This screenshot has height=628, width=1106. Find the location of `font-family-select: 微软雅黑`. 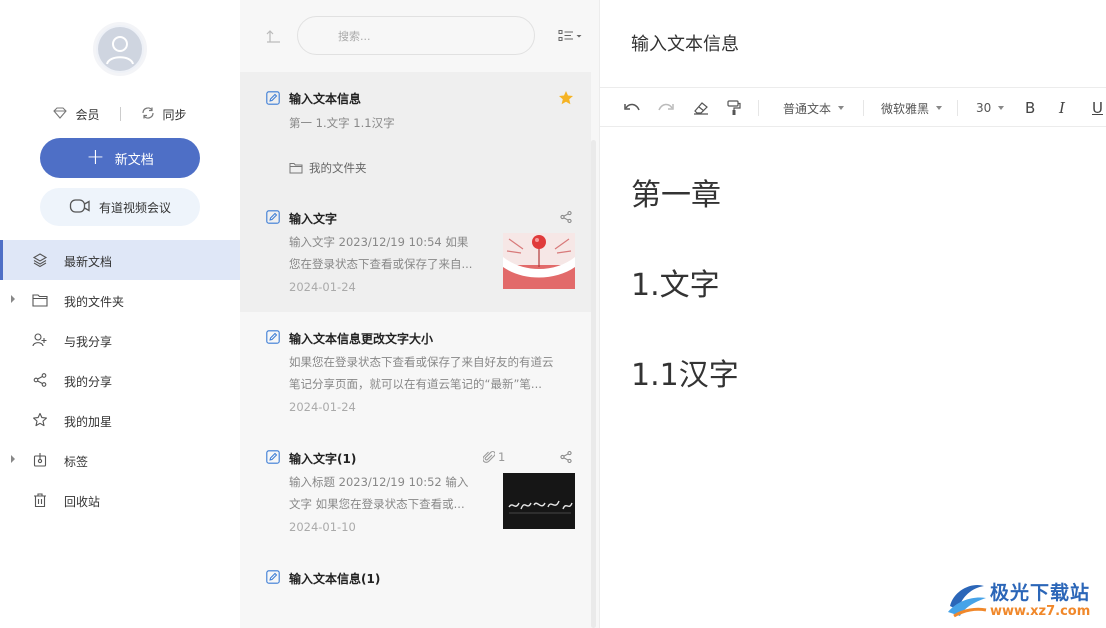

font-family-select: 微软雅黑 is located at coordinates (912, 108).